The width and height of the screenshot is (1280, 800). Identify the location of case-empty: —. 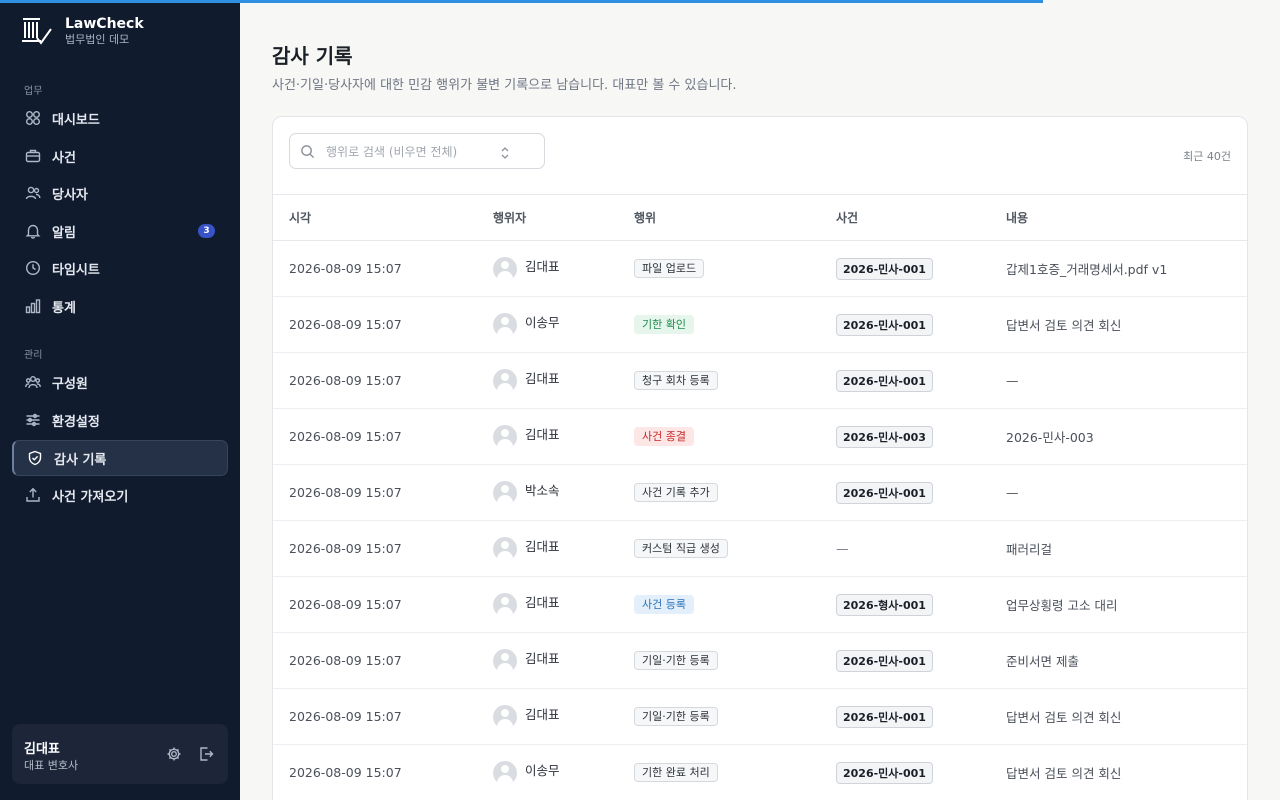
(842, 548).